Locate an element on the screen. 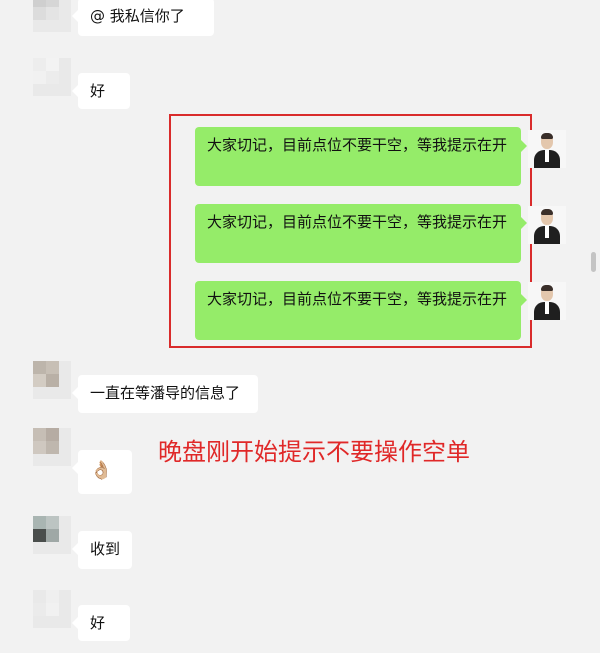  message-bubble: 👌🏼 is located at coordinates (102, 472).